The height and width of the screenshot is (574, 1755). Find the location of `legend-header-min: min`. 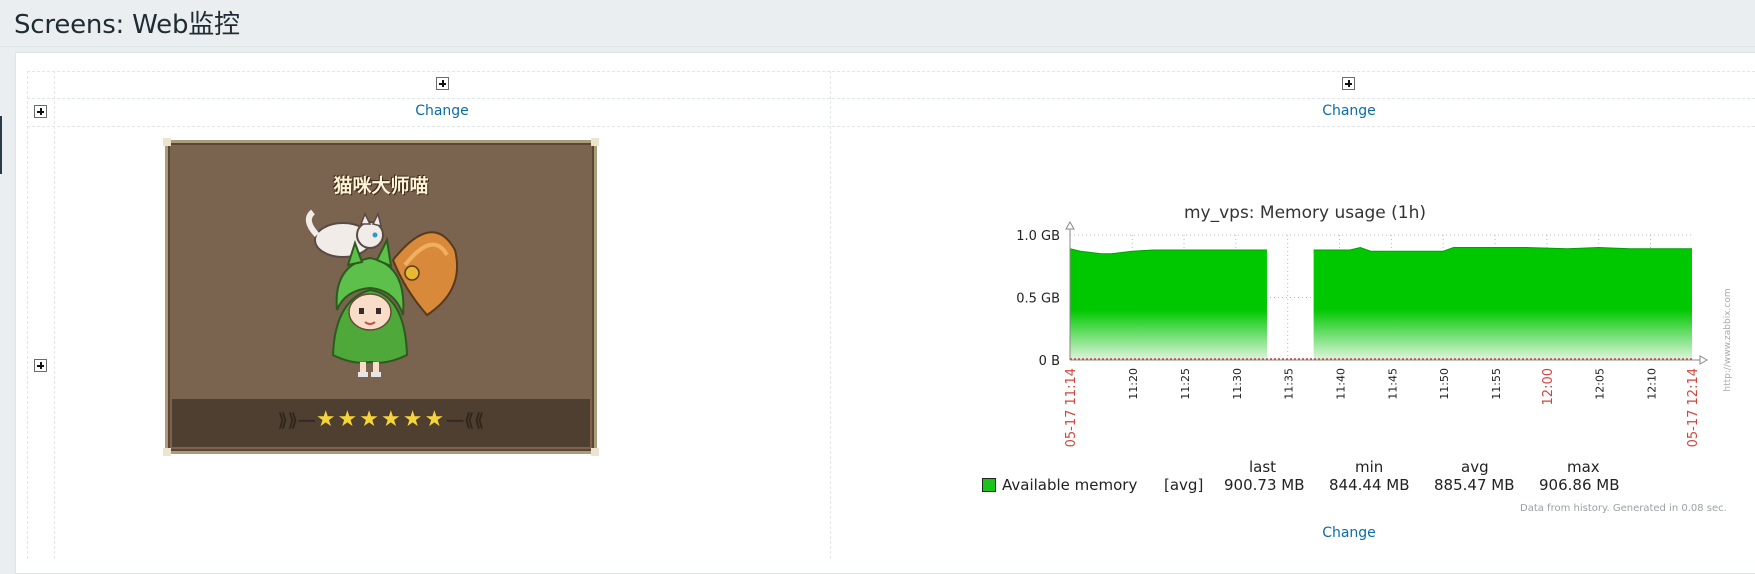

legend-header-min: min is located at coordinates (1369, 467).